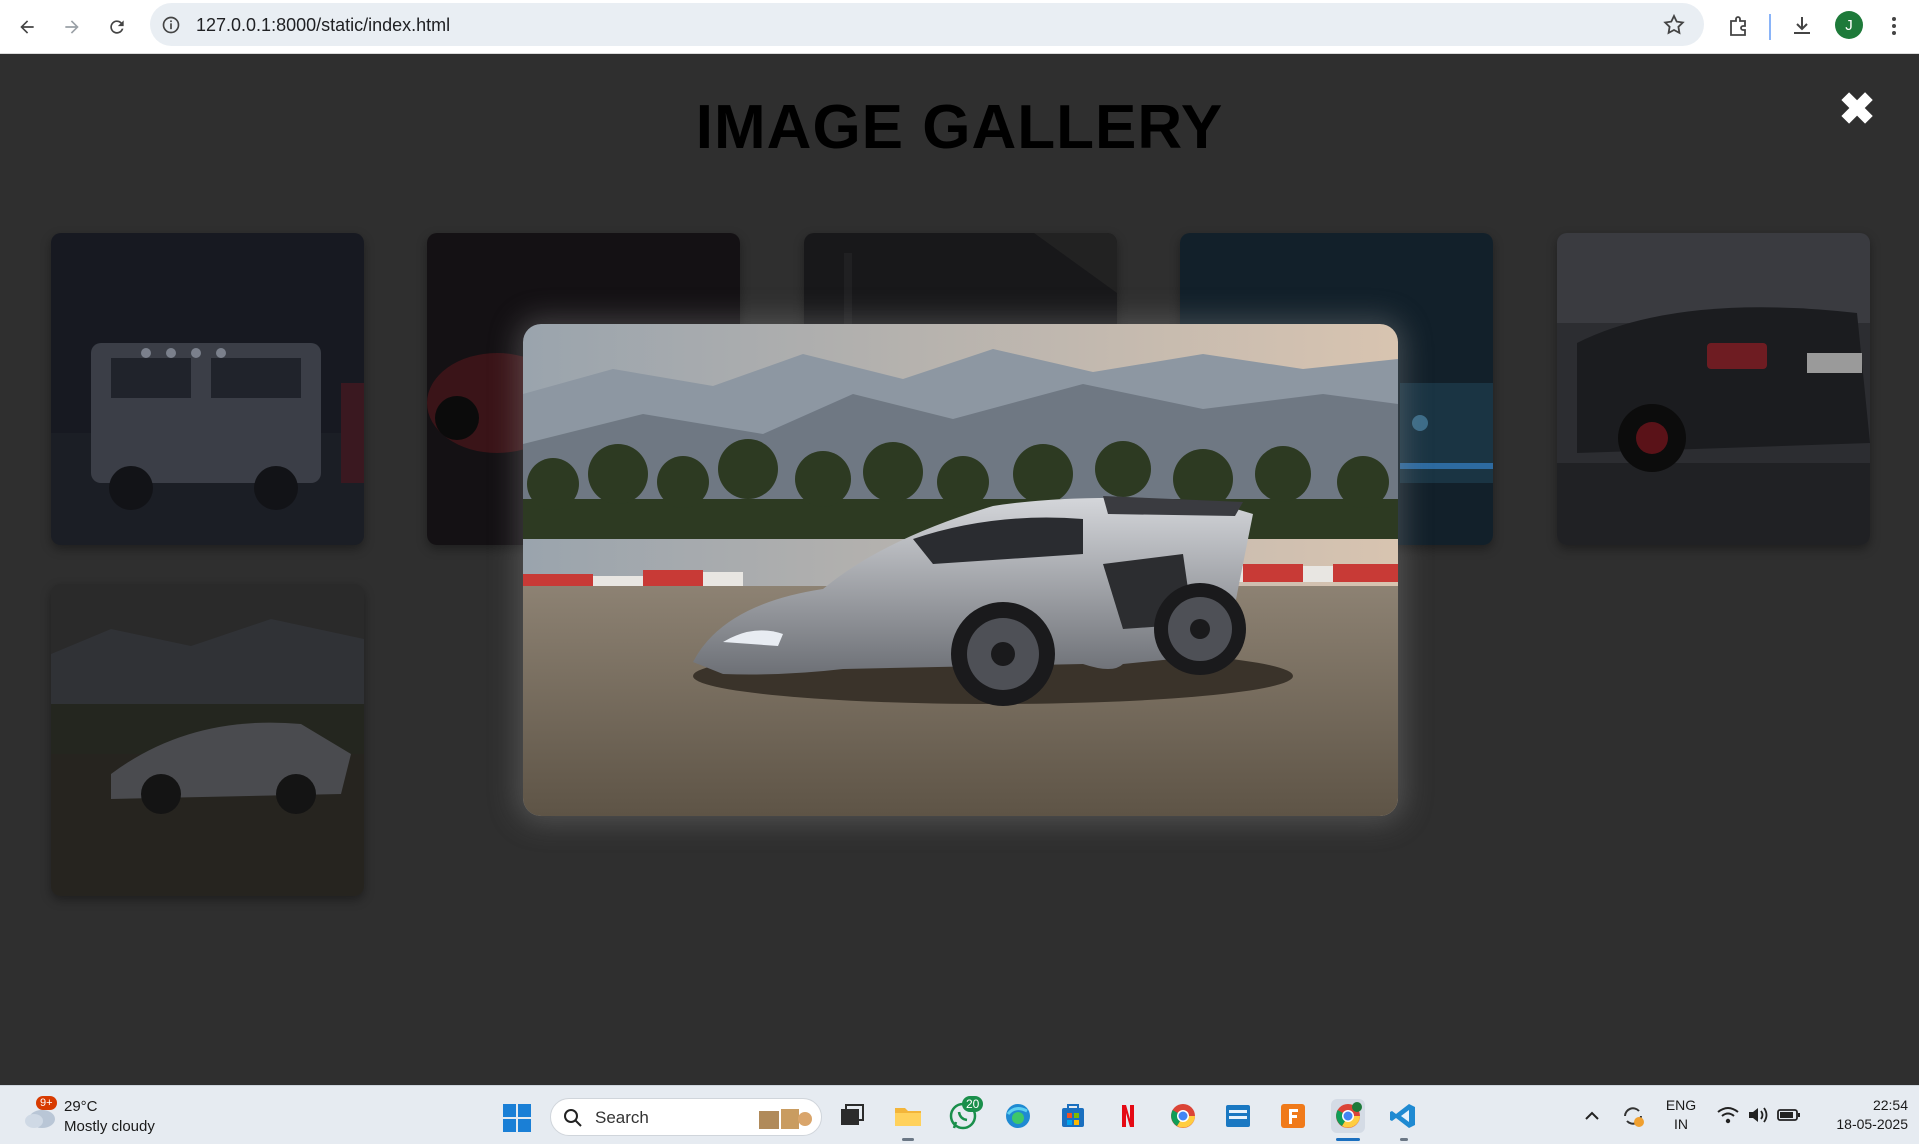  Describe the element at coordinates (1293, 1116) in the screenshot. I see `fus-app-icon` at that location.